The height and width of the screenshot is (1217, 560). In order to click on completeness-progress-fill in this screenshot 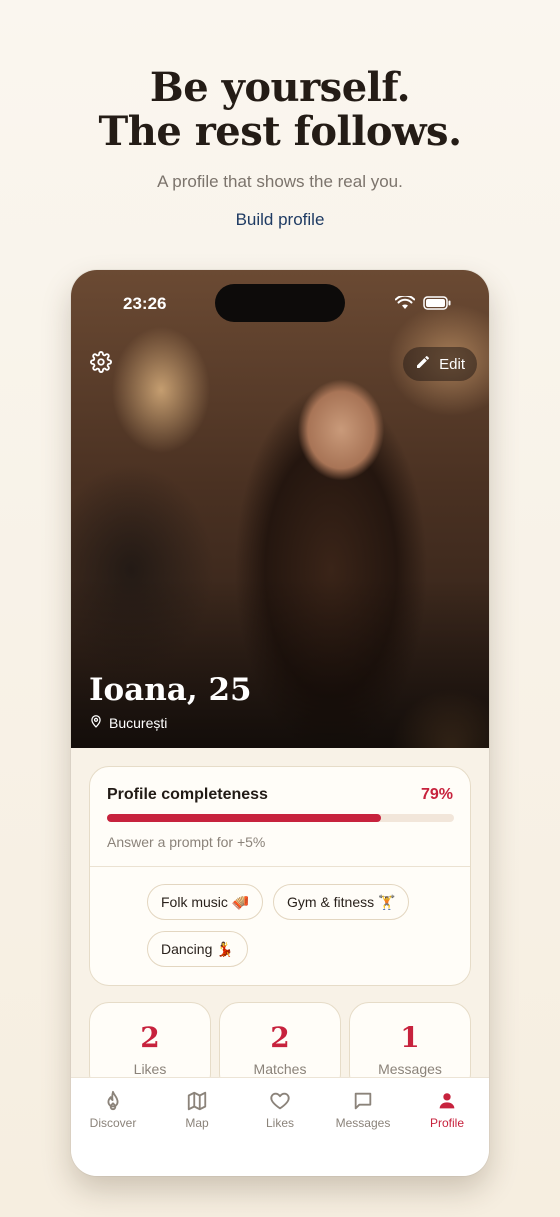, I will do `click(244, 818)`.